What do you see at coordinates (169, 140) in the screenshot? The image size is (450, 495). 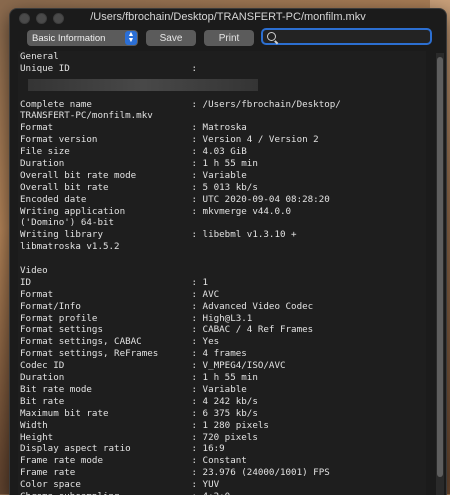 I see `report-line: Format version : Version 4 / Version 2` at bounding box center [169, 140].